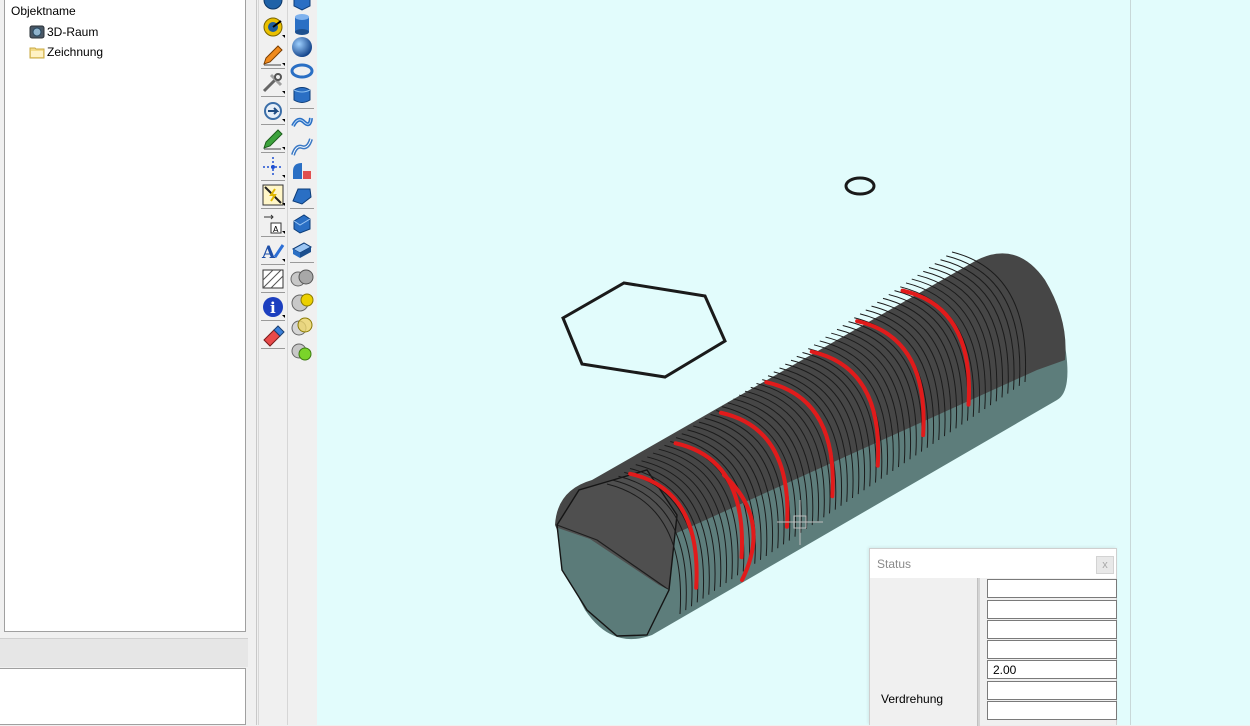 The image size is (1250, 726). What do you see at coordinates (978, 652) in the screenshot?
I see `status-column-divider` at bounding box center [978, 652].